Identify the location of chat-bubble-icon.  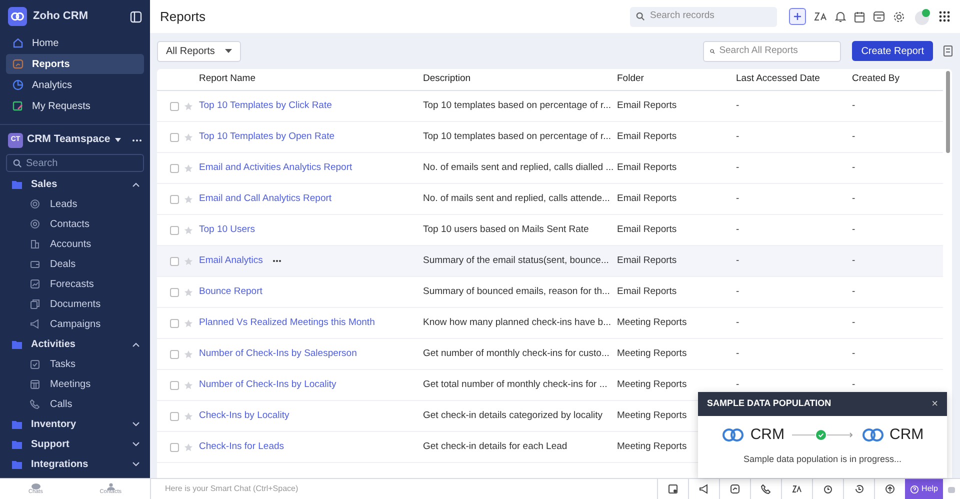
(35, 486).